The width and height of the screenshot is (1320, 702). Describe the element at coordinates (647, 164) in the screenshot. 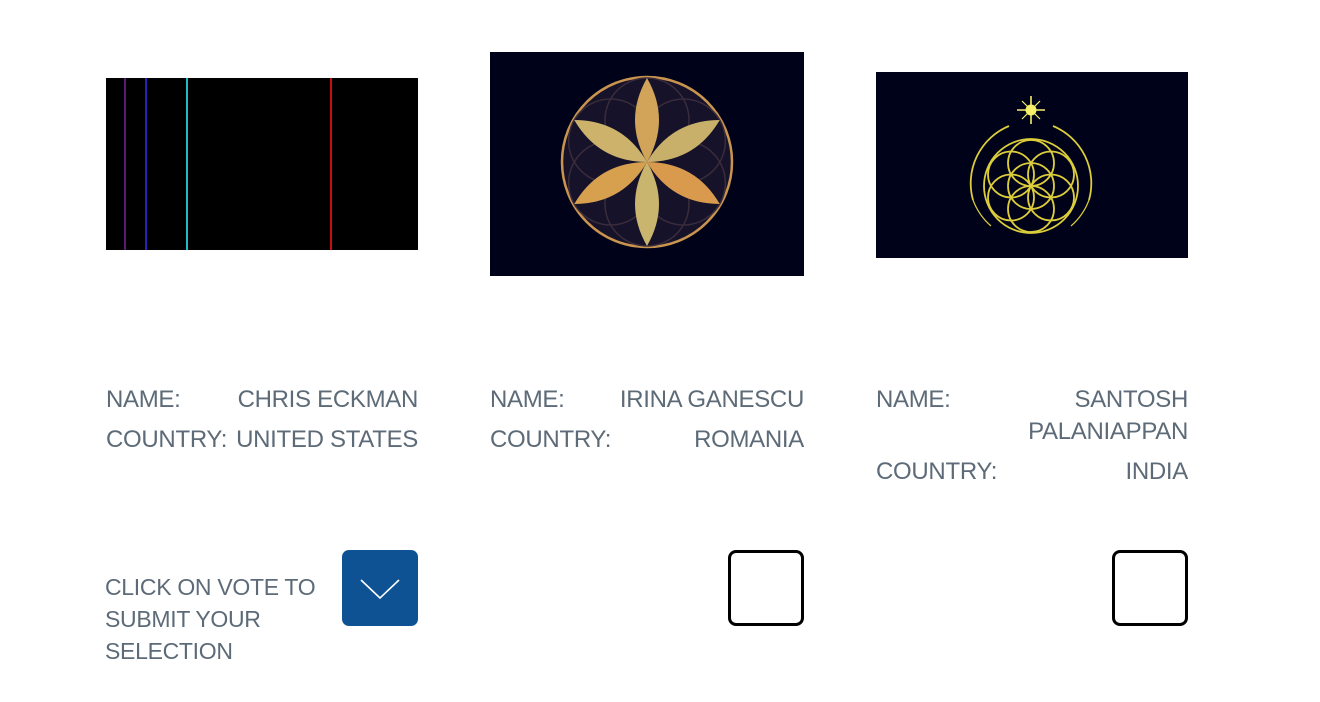

I see `golden-flower-of-life-image` at that location.